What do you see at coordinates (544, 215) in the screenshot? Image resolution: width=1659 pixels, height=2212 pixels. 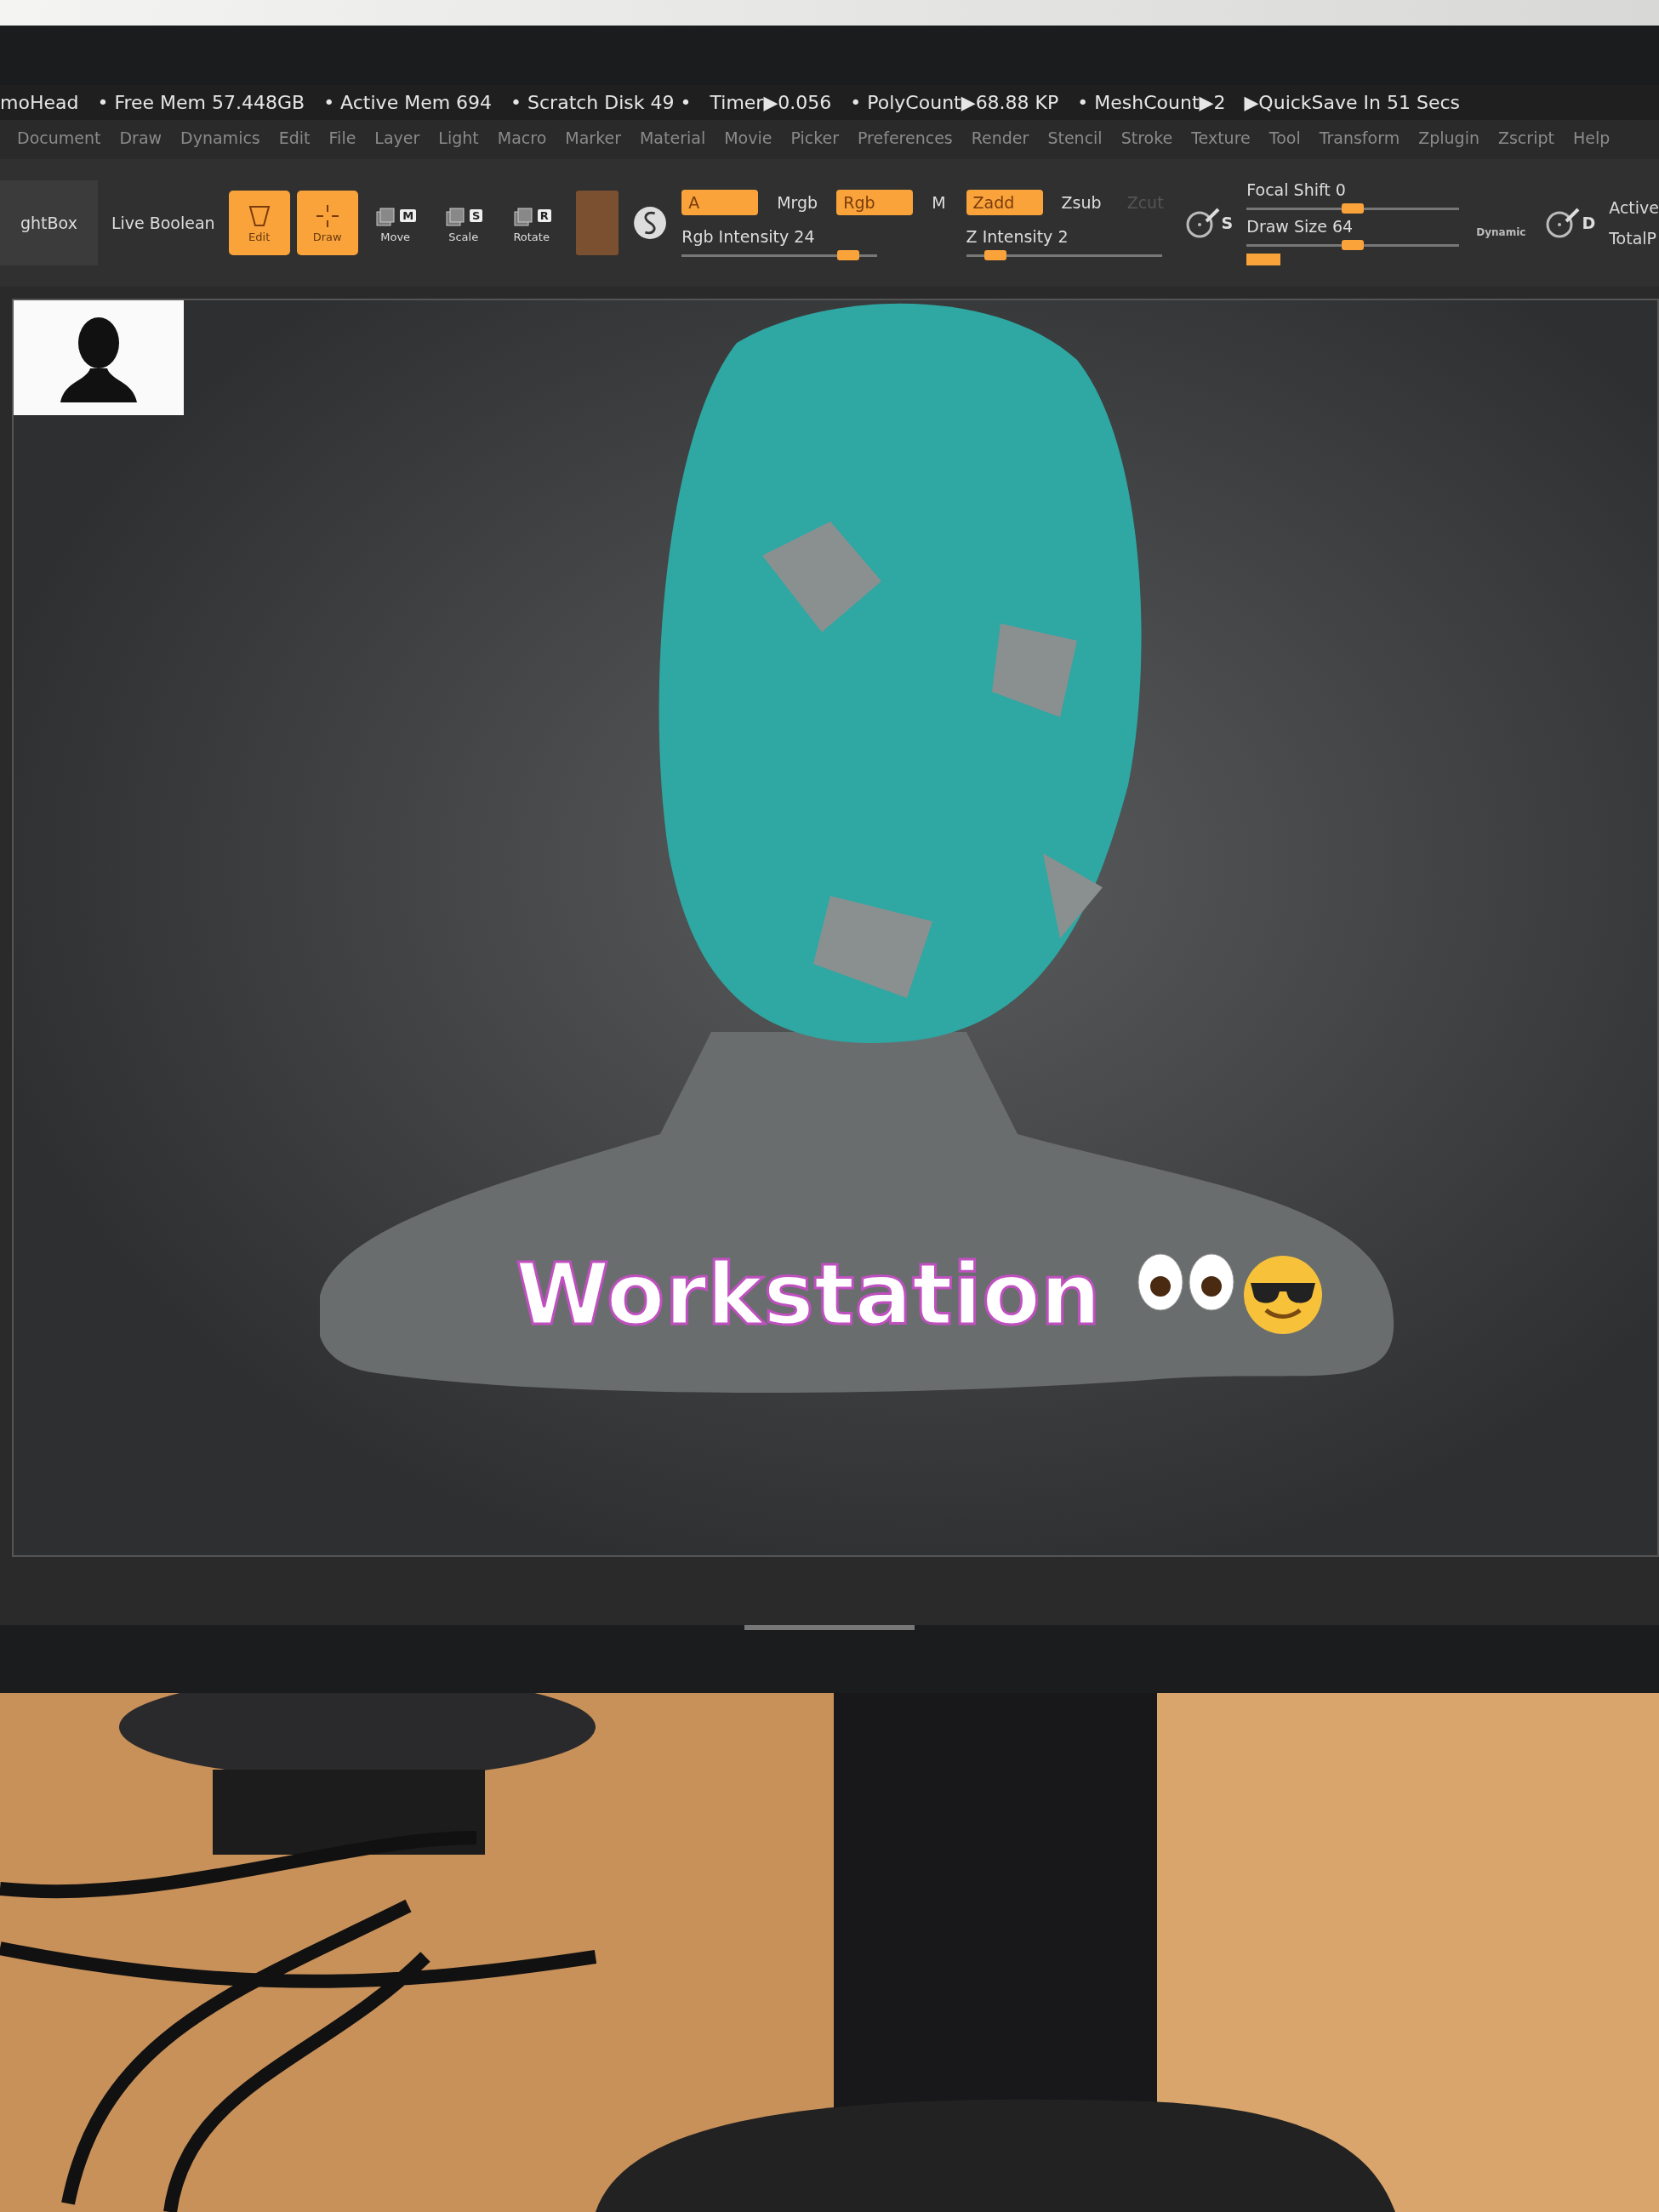 I see `key-label: R` at bounding box center [544, 215].